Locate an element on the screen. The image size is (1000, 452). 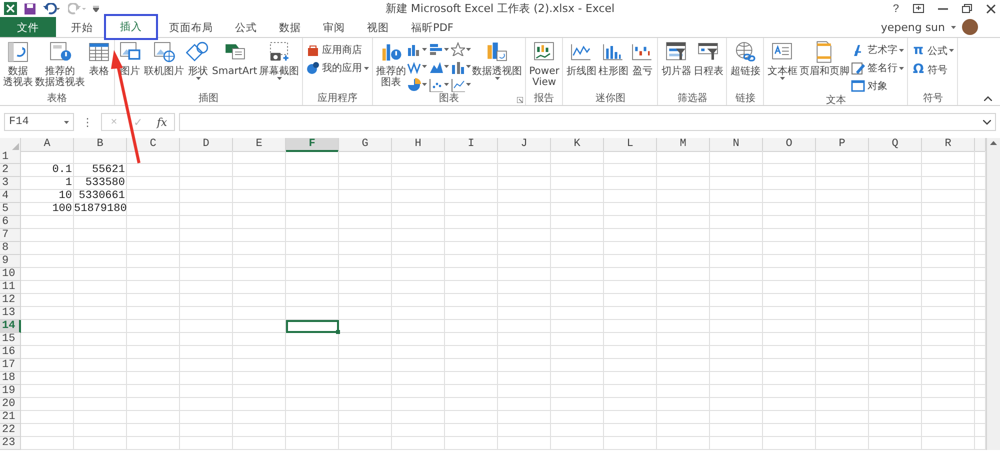
row-header: 16 is located at coordinates (10, 352).